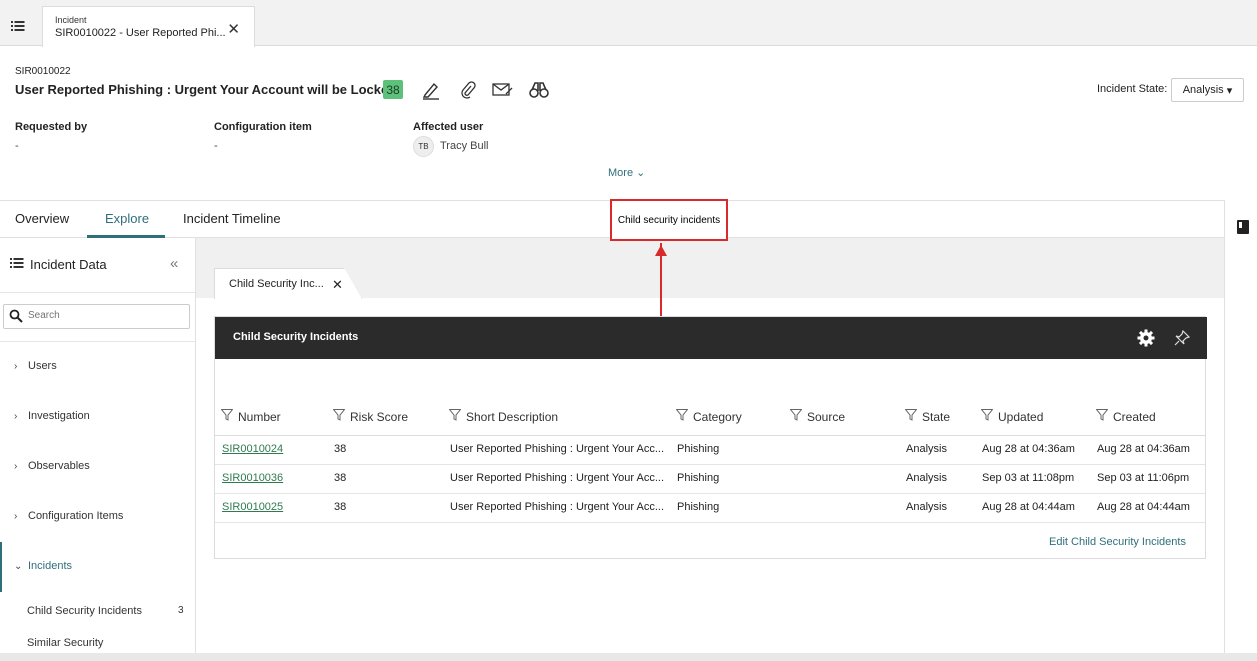  Describe the element at coordinates (1117, 542) in the screenshot. I see `edit-child-incidents-link: Edit Child Security Incidents` at that location.